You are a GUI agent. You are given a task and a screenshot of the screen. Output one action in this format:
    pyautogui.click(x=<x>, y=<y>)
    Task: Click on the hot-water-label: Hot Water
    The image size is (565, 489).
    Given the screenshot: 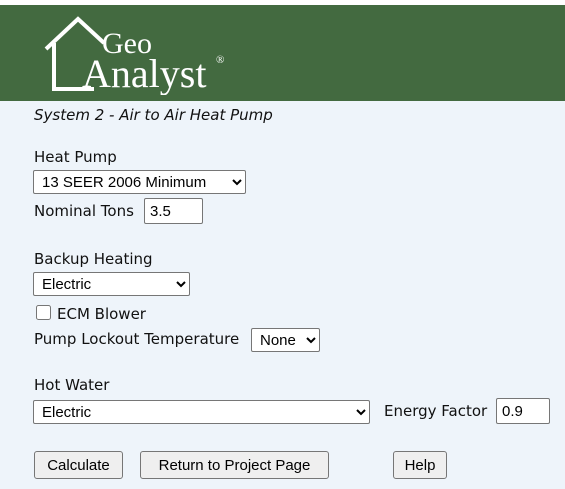 What is the action you would take?
    pyautogui.click(x=72, y=385)
    